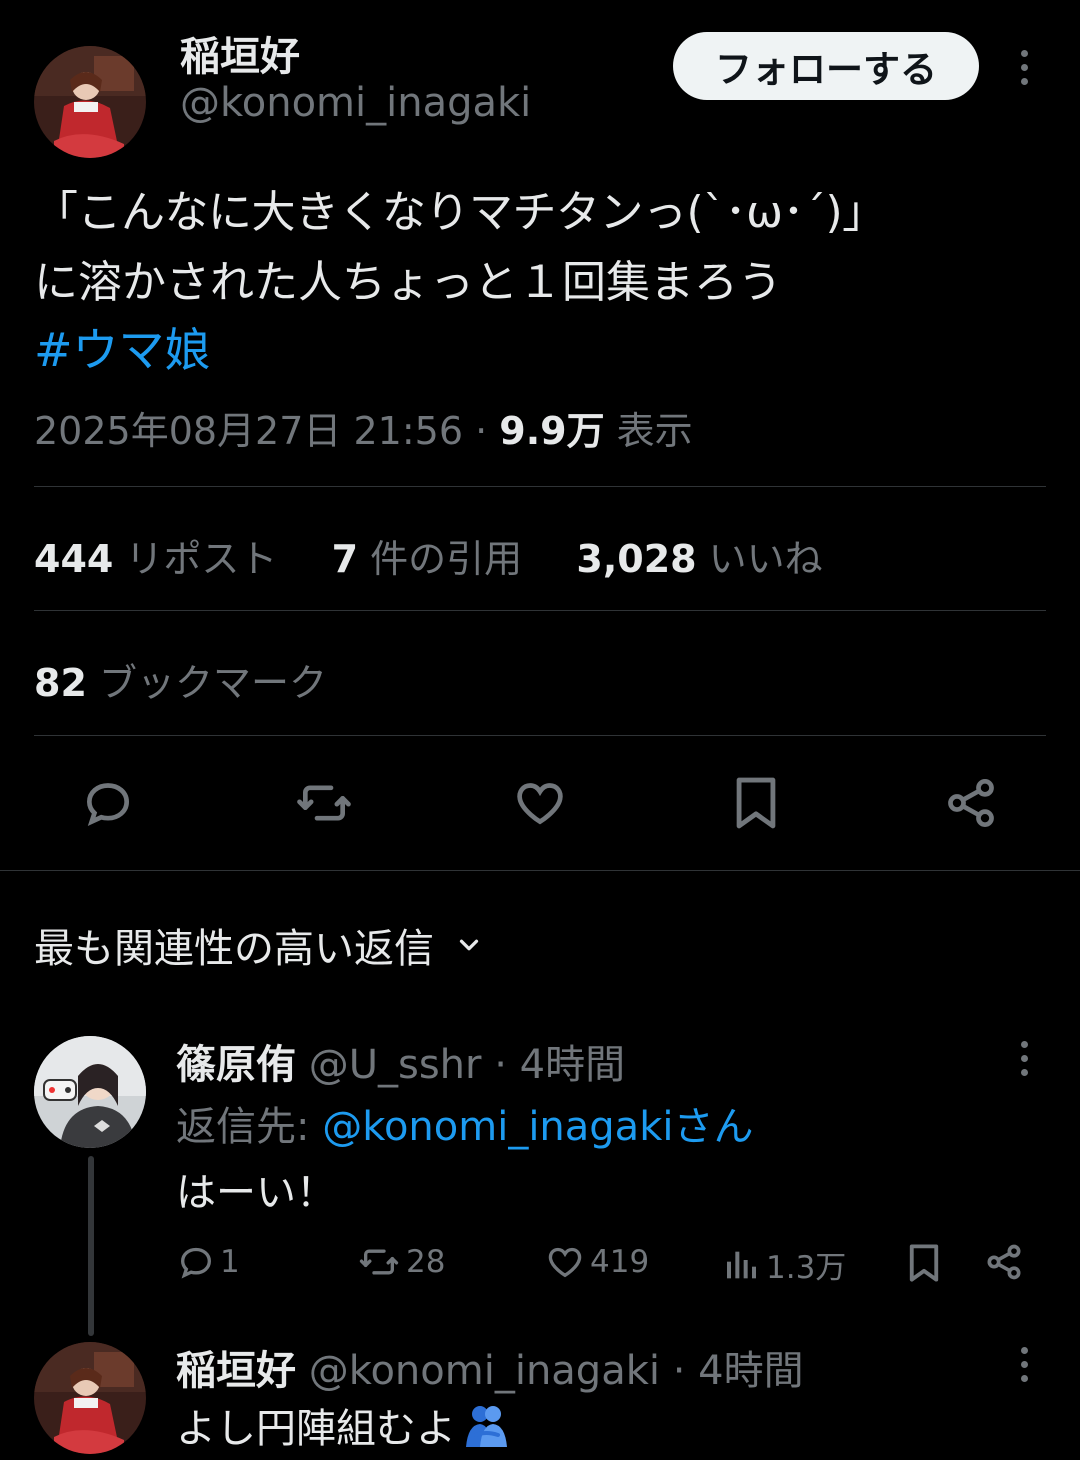  I want to click on reply-share-button, so click(1004, 1262).